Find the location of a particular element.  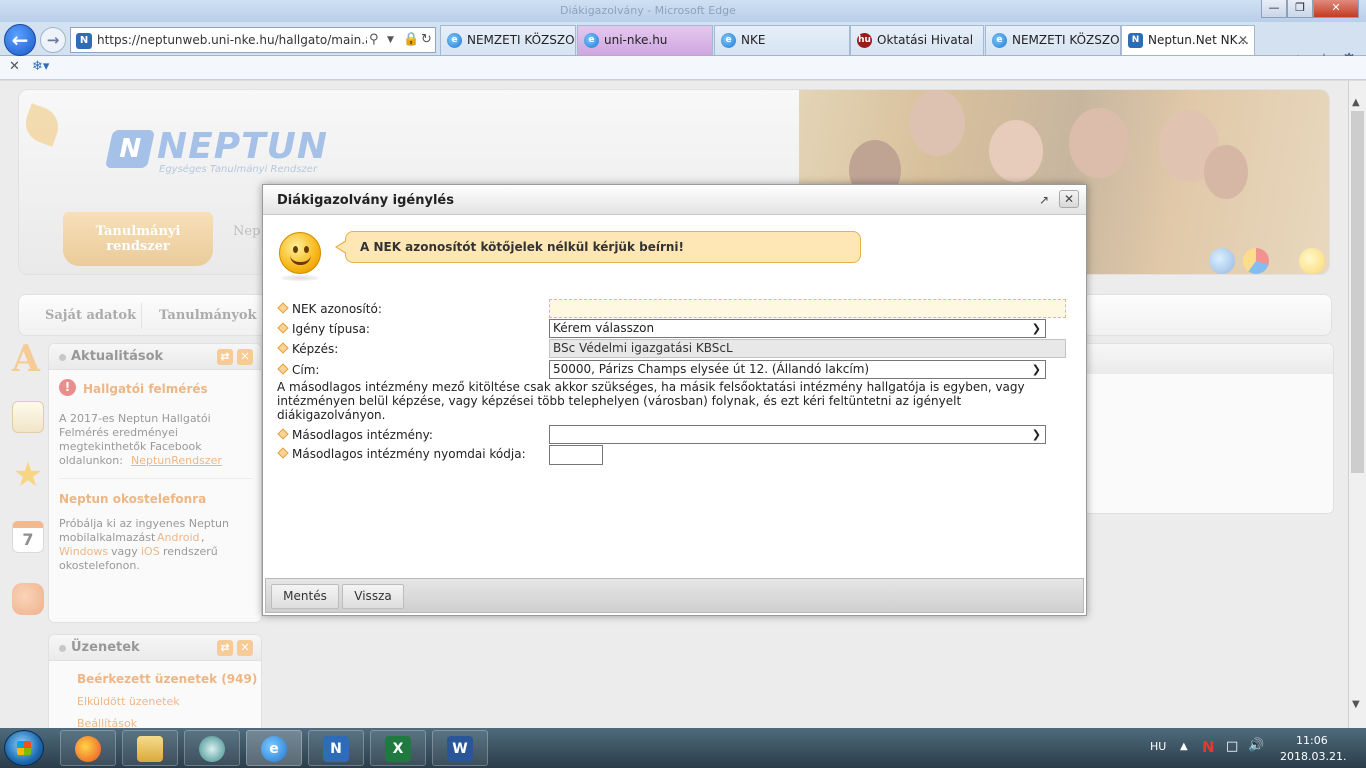

word-icon: W is located at coordinates (460, 749).